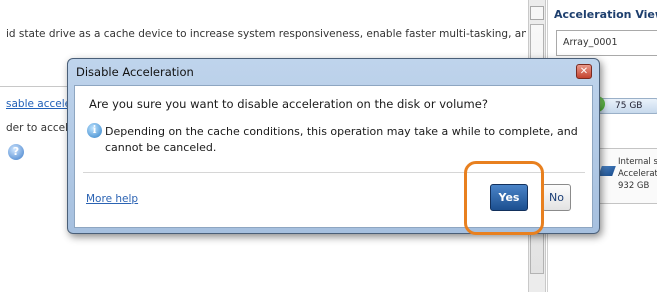 The image size is (657, 292). I want to click on yes-button-highlight, so click(504, 198).